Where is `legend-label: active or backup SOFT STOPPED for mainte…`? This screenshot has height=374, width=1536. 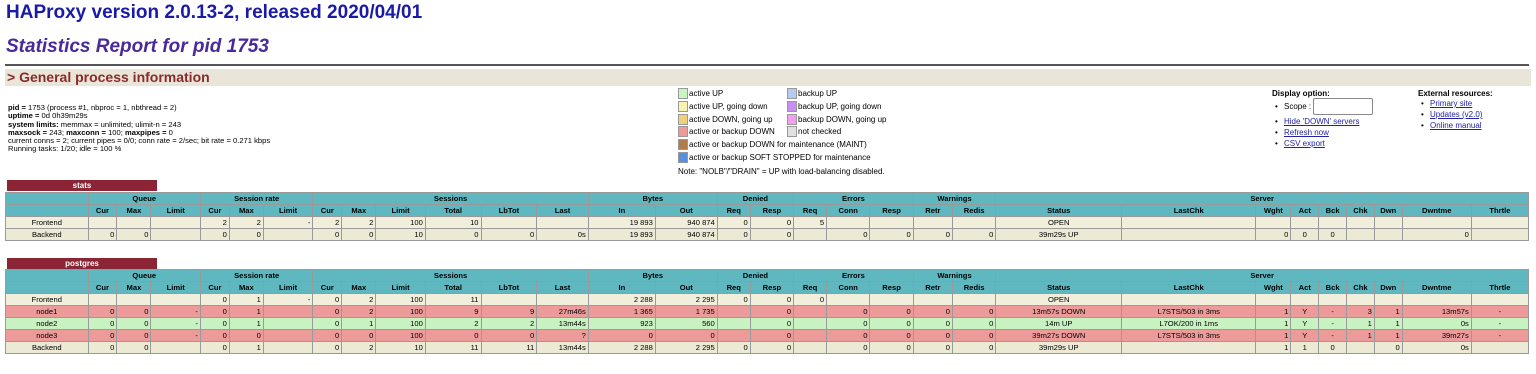 legend-label: active or backup SOFT STOPPED for mainte… is located at coordinates (780, 157).